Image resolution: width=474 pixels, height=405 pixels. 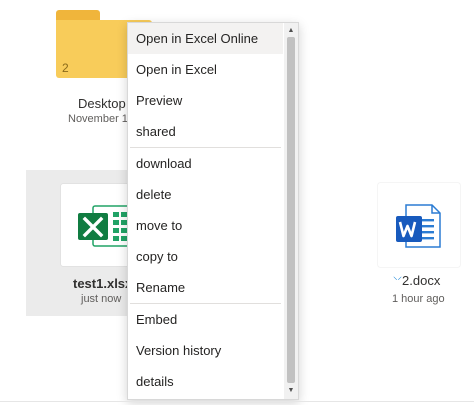 What do you see at coordinates (102, 103) in the screenshot?
I see `folder-name: Desktop` at bounding box center [102, 103].